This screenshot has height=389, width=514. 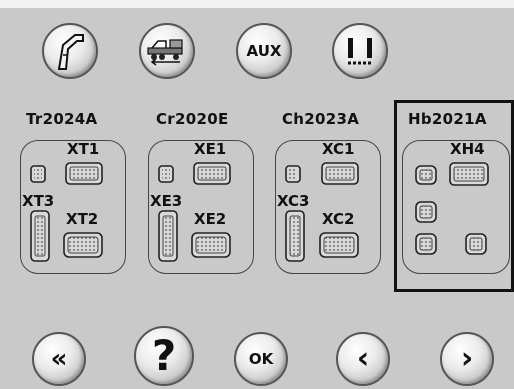 I want to click on next-button: ›, so click(x=467, y=359).